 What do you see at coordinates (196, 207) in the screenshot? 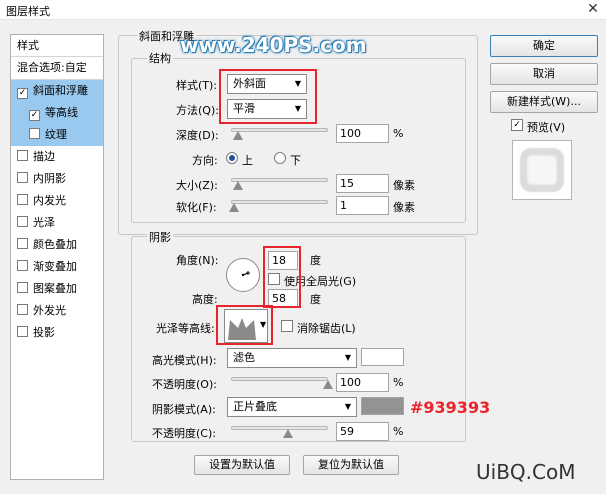
I see `soften-label: 软化(F):` at bounding box center [196, 207].